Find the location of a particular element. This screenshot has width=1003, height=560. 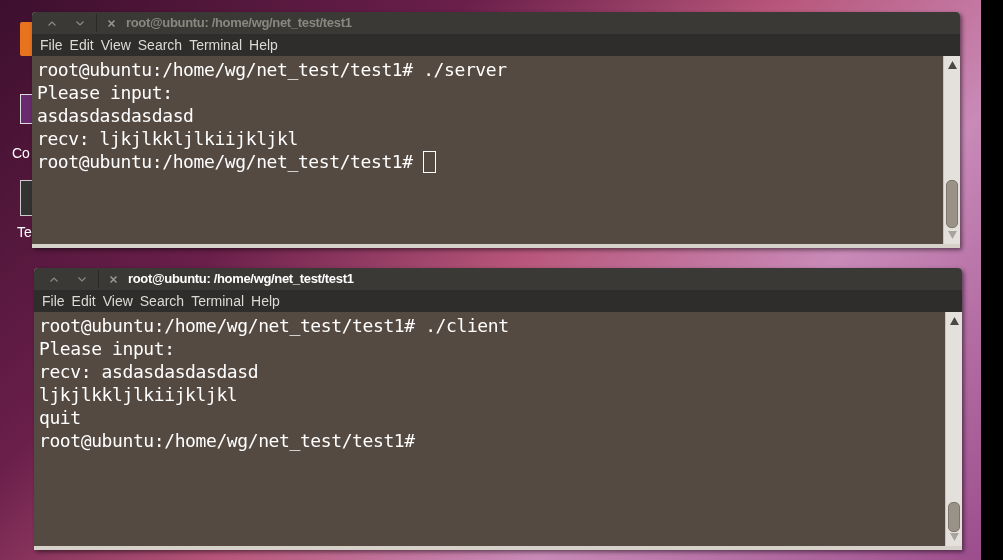

terminal-line: quit is located at coordinates (60, 417).